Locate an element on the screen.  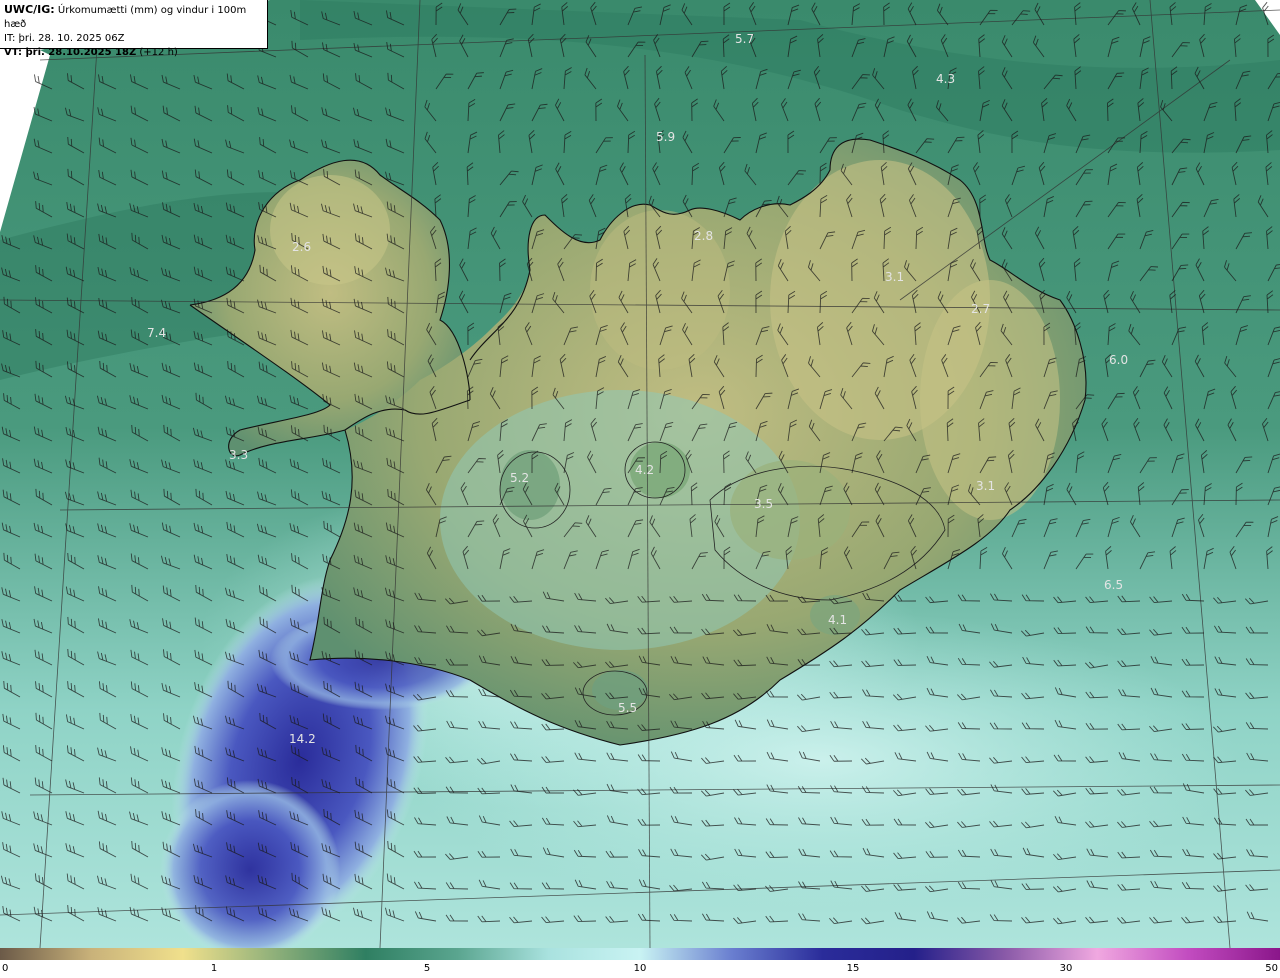
map-value: 5.7 is located at coordinates (744, 39).